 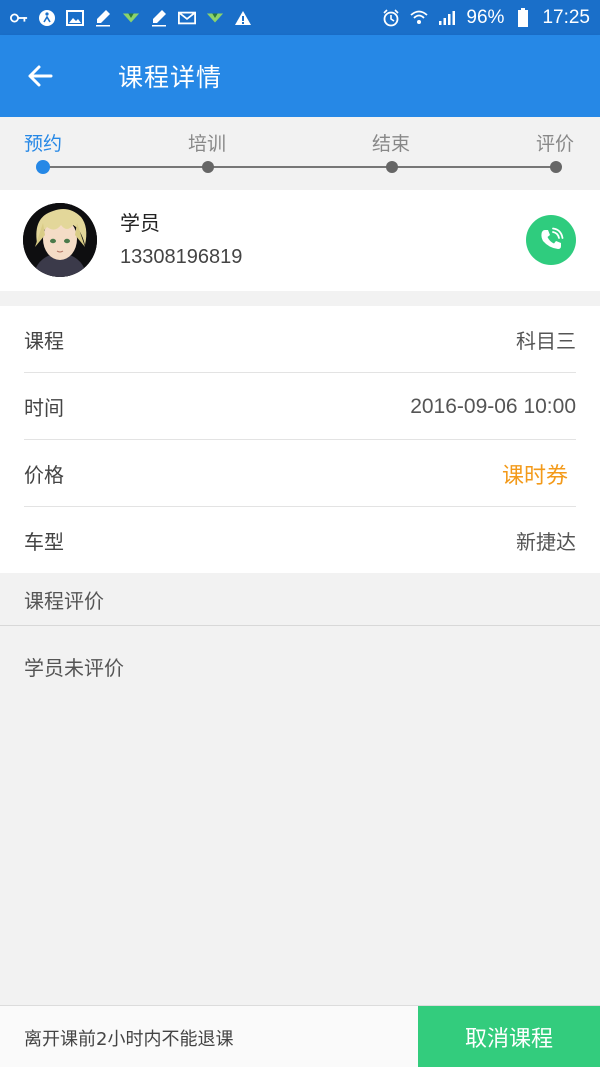 What do you see at coordinates (300, 599) in the screenshot?
I see `evaluation-header: 课程评价` at bounding box center [300, 599].